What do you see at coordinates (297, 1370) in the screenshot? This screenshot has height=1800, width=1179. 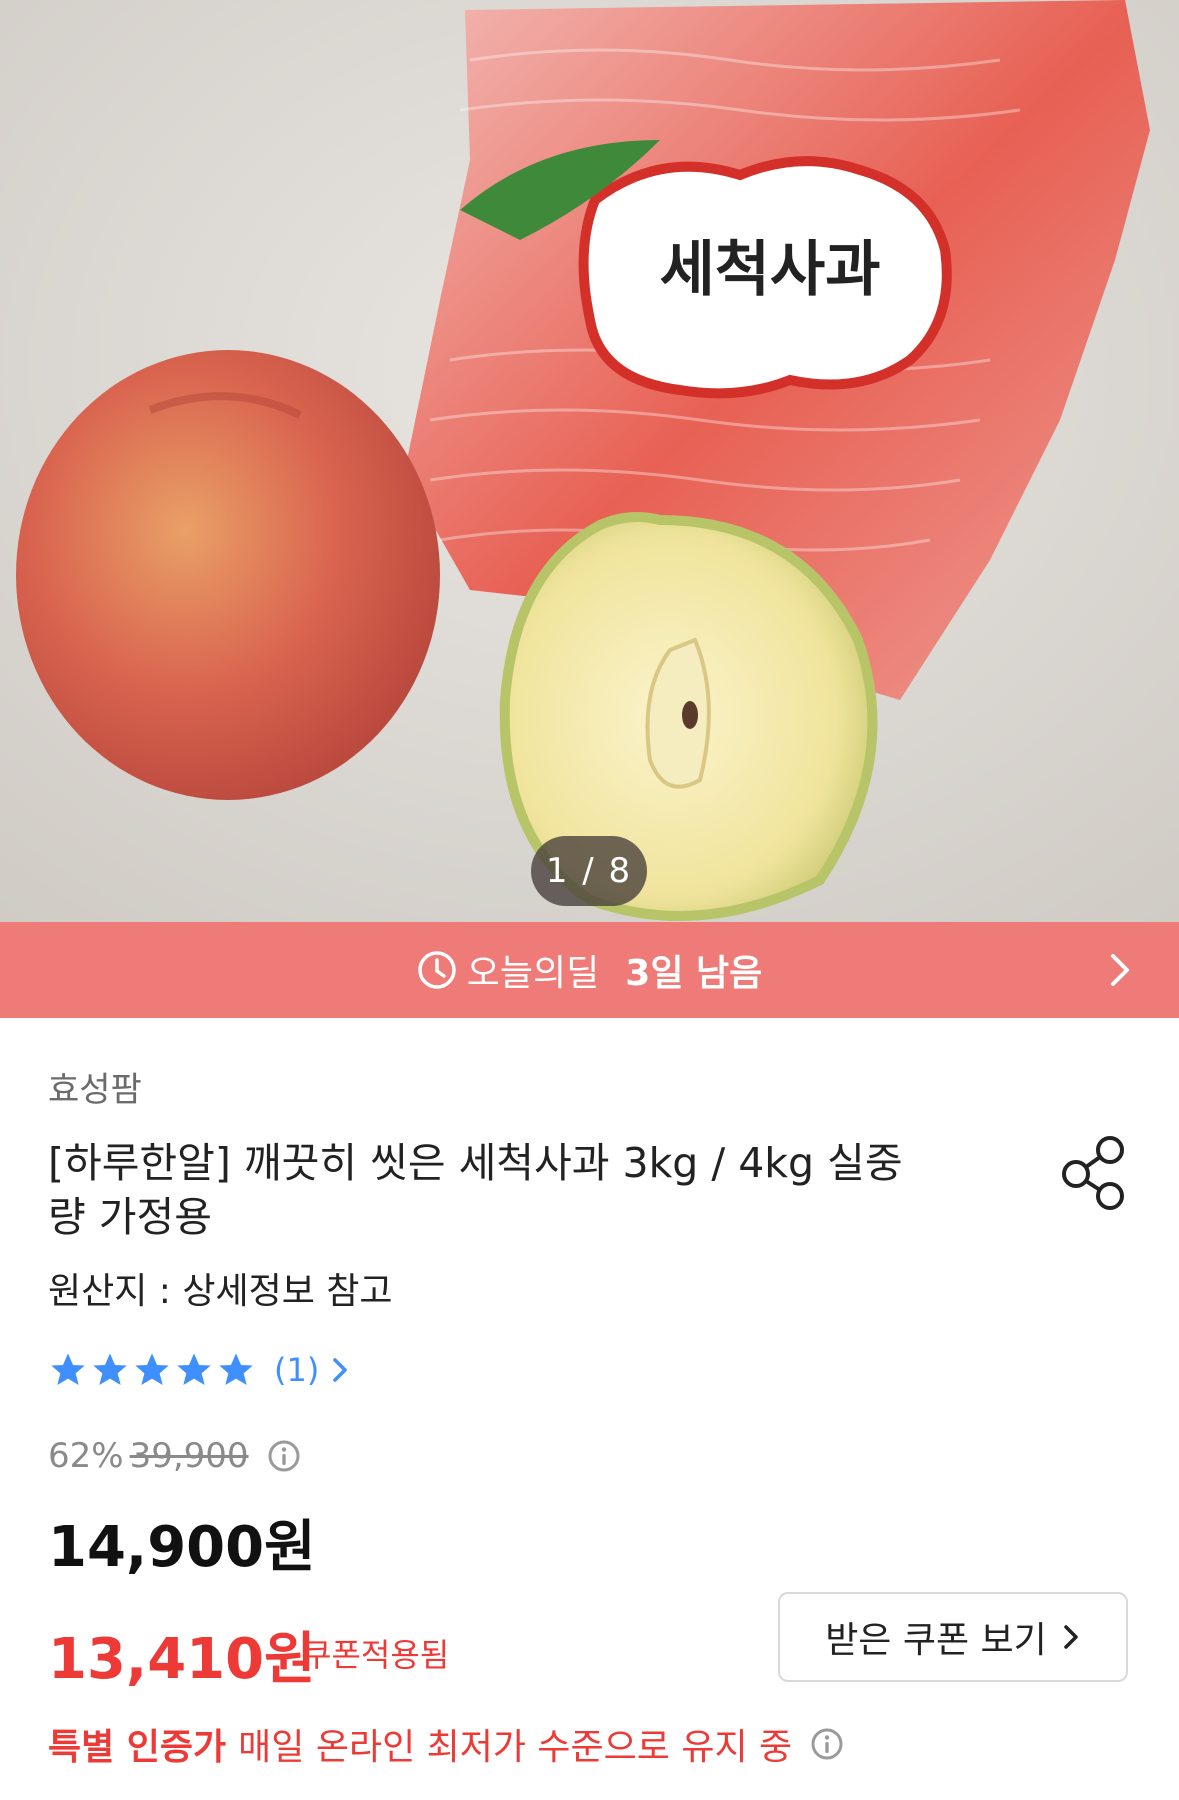 I see `review-count: (1)` at bounding box center [297, 1370].